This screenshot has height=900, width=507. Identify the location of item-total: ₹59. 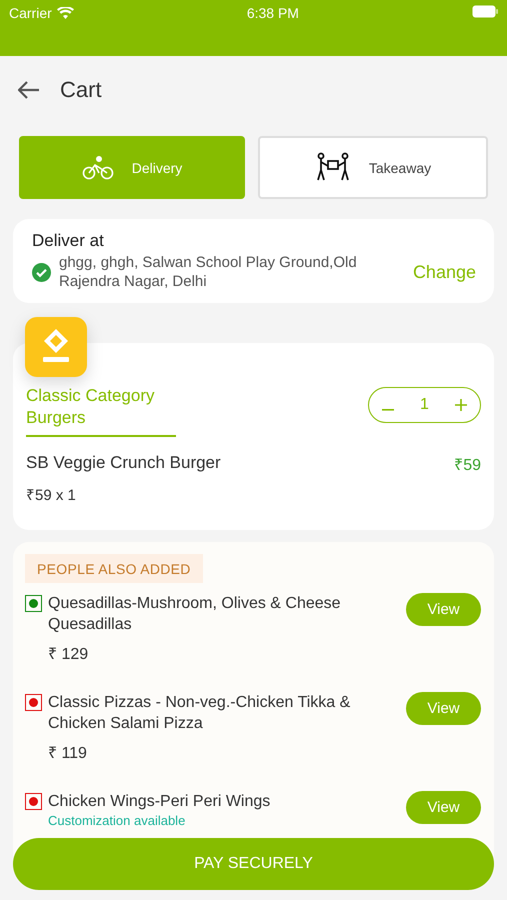
(467, 465).